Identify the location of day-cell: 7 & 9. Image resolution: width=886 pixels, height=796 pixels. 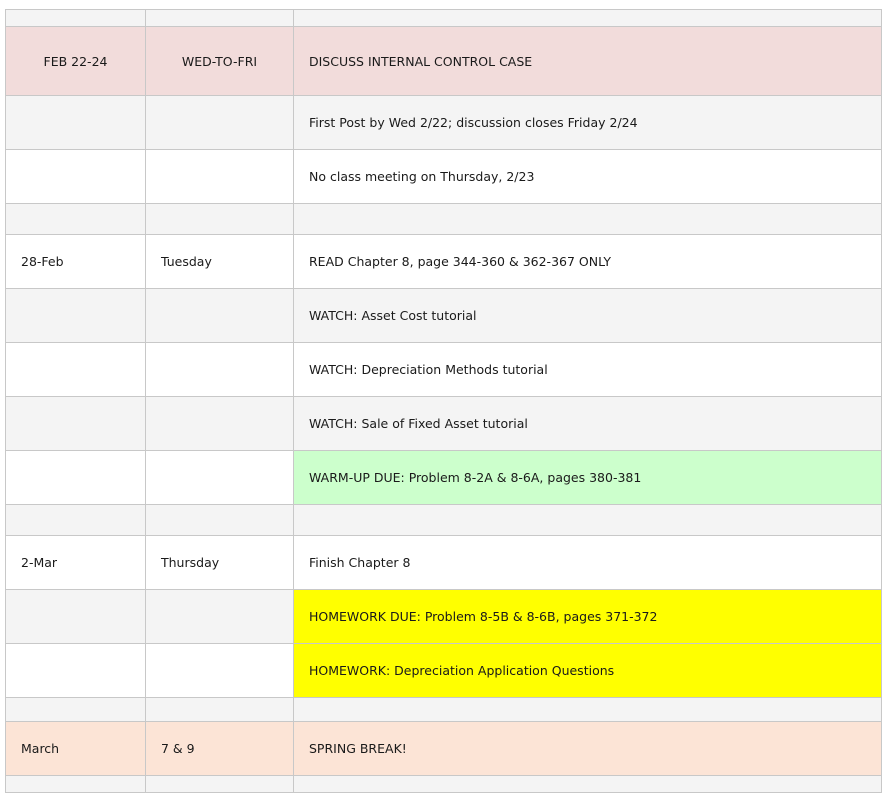
(219, 748).